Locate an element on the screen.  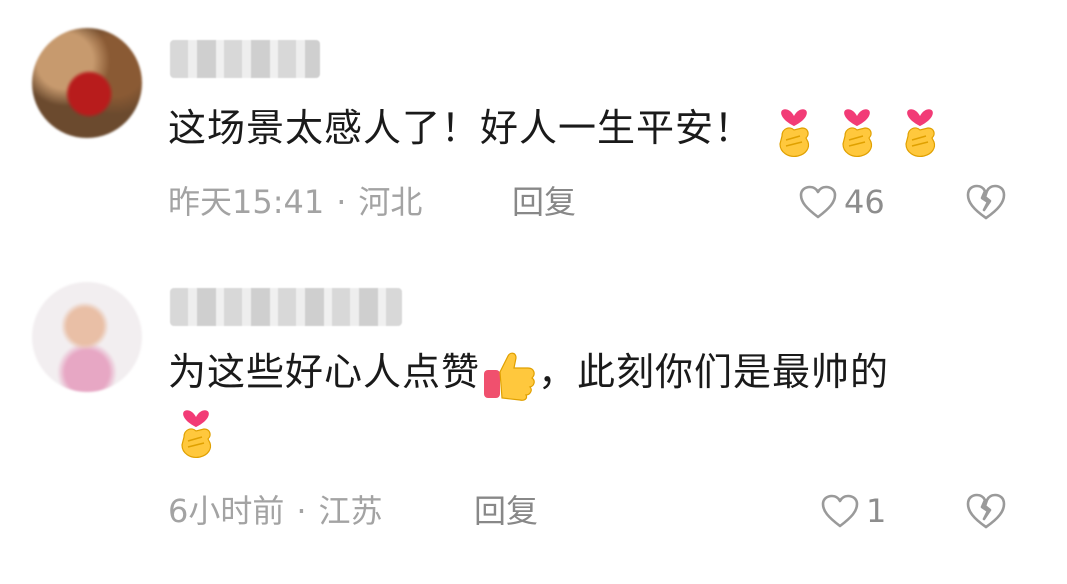
comment-text: 这场景太感人了！好人一生平安！ is located at coordinates (582, 130).